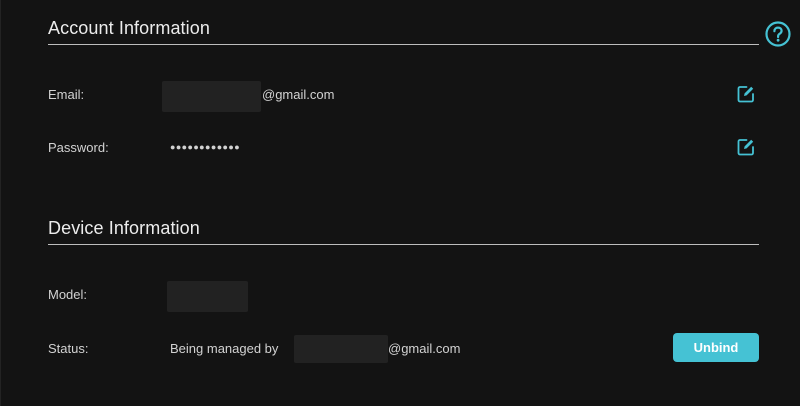 The width and height of the screenshot is (800, 406). I want to click on password-label: Password:, so click(78, 147).